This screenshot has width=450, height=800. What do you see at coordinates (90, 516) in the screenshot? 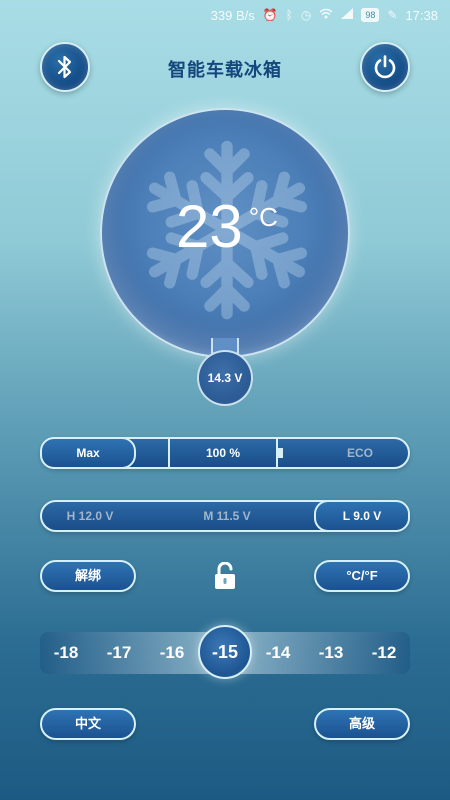
I see `protection-high-button: H 12.0 V` at bounding box center [90, 516].